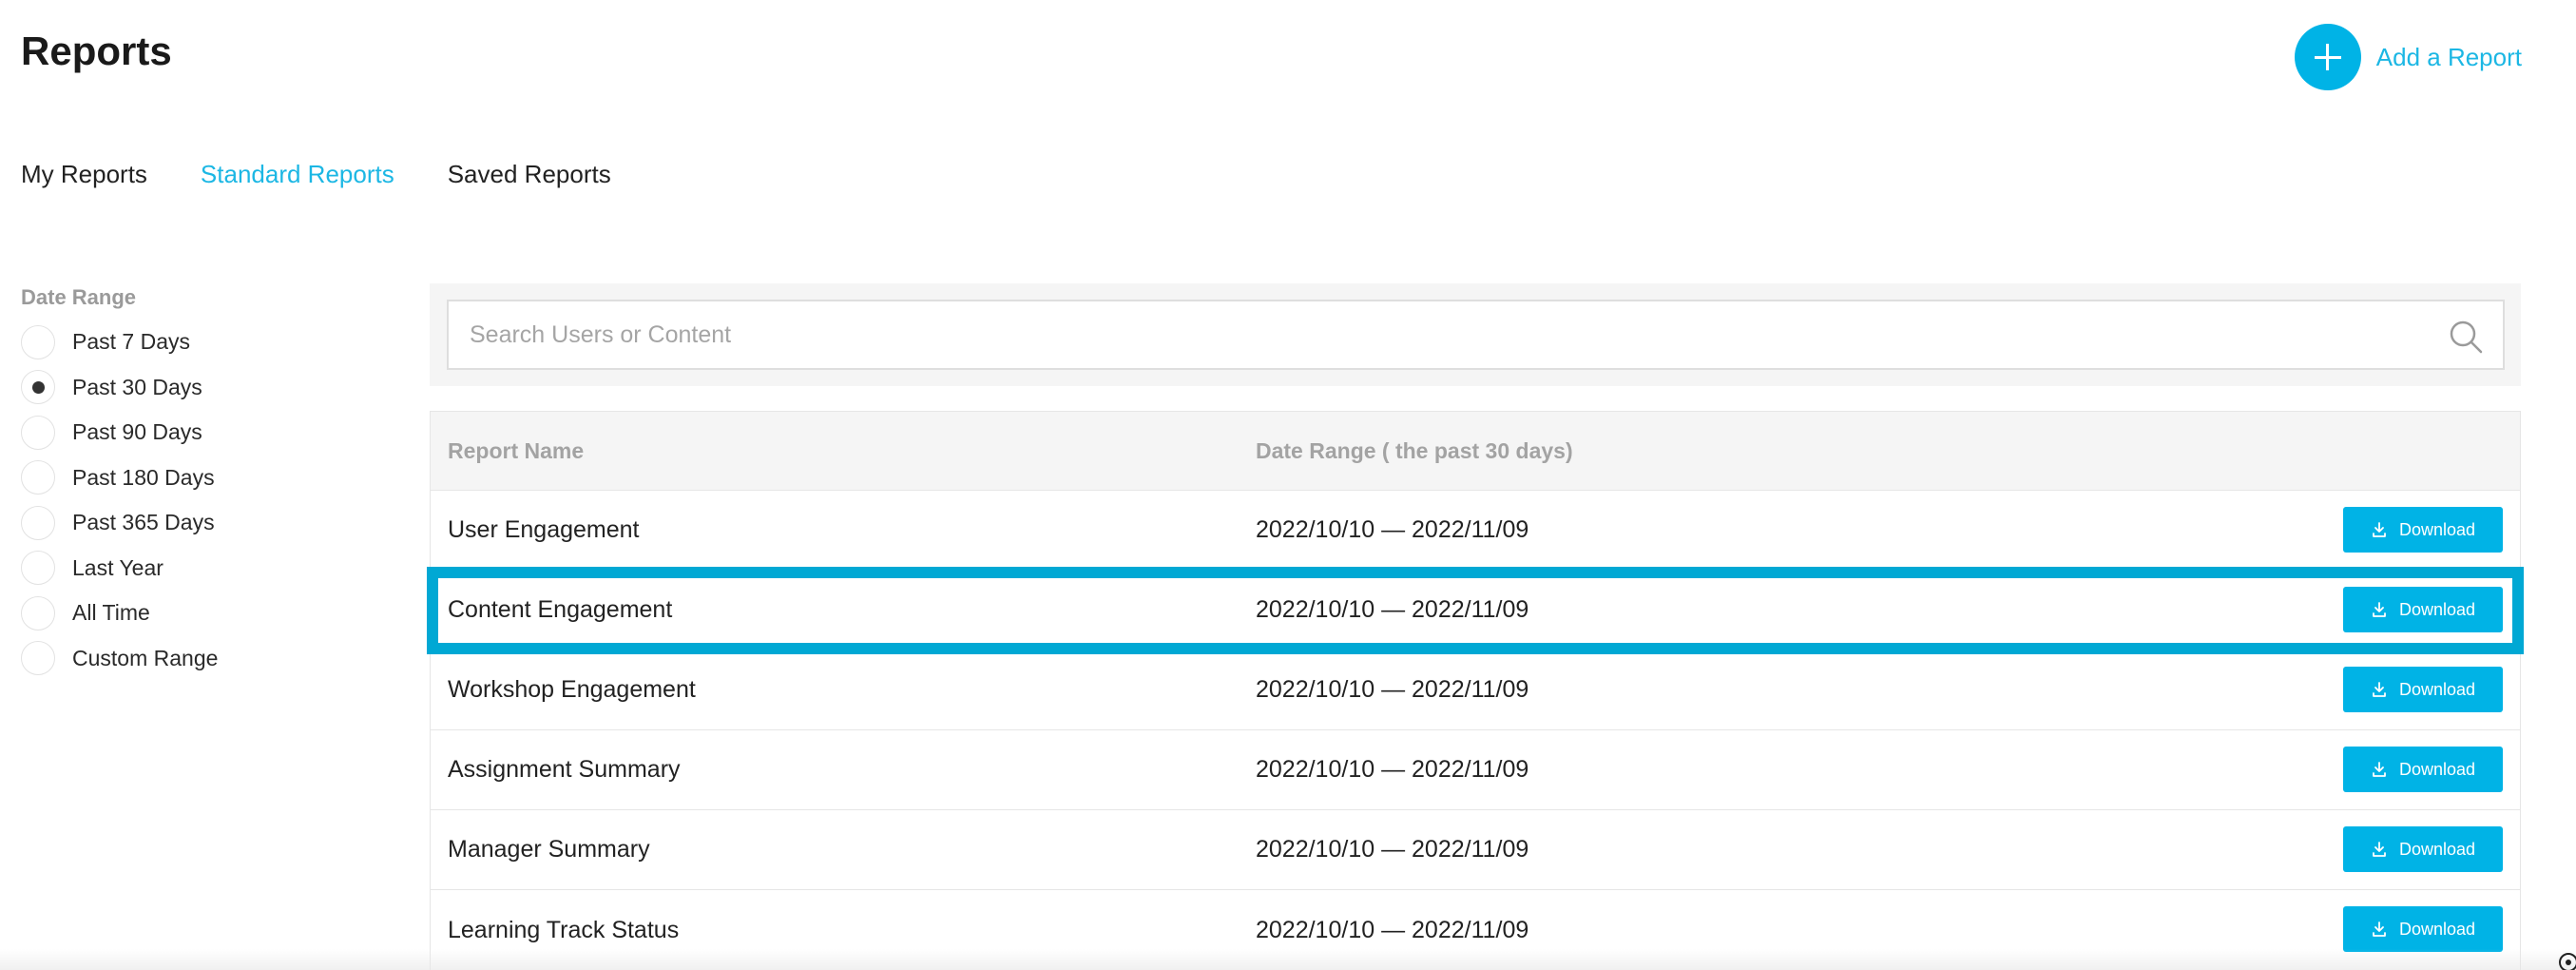  Describe the element at coordinates (131, 342) in the screenshot. I see `radio-label: Past 7 Days` at that location.